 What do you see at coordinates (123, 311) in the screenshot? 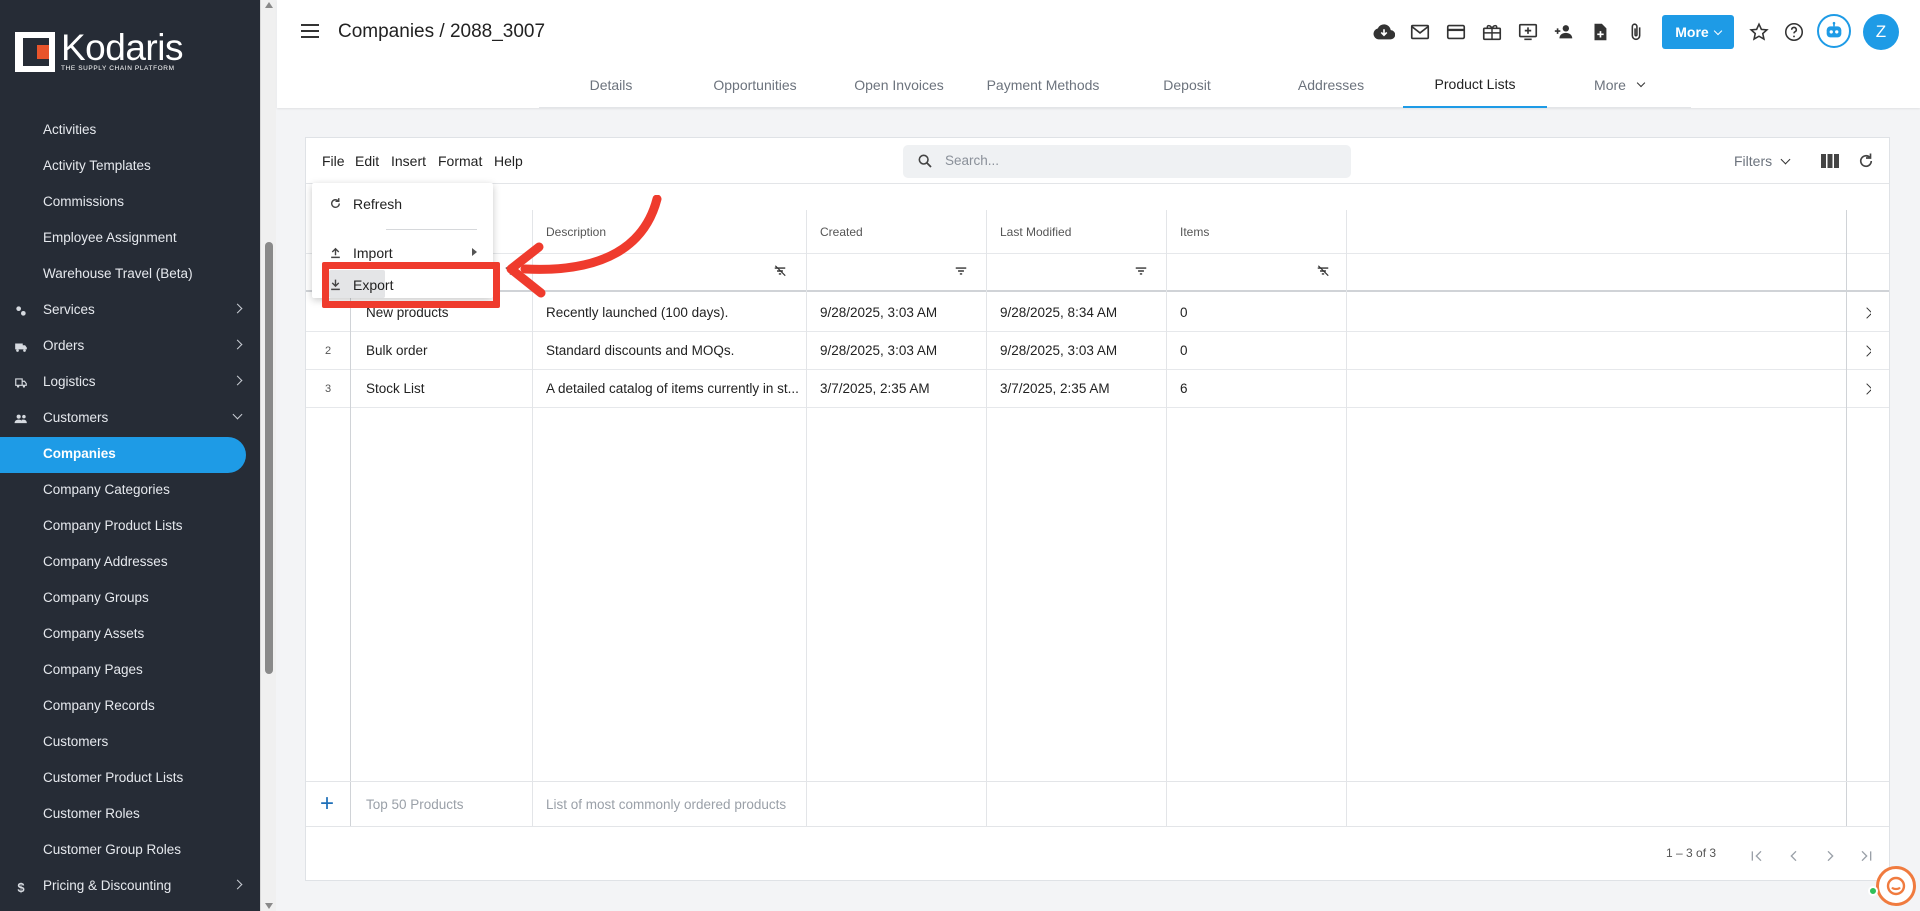
I see `sidebar-item-services: Services` at bounding box center [123, 311].